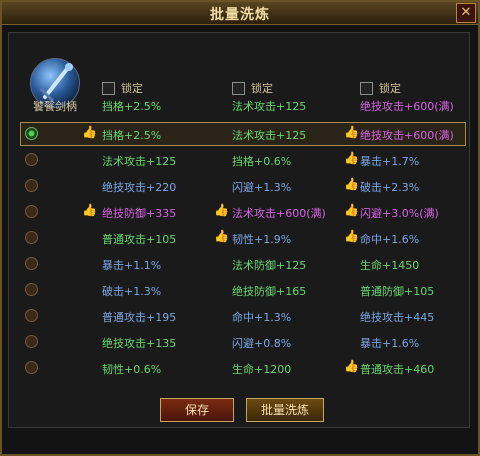 Image resolution: width=480 pixels, height=456 pixels. Describe the element at coordinates (269, 291) in the screenshot. I see `attribute-cell: 绝技防御+165` at that location.